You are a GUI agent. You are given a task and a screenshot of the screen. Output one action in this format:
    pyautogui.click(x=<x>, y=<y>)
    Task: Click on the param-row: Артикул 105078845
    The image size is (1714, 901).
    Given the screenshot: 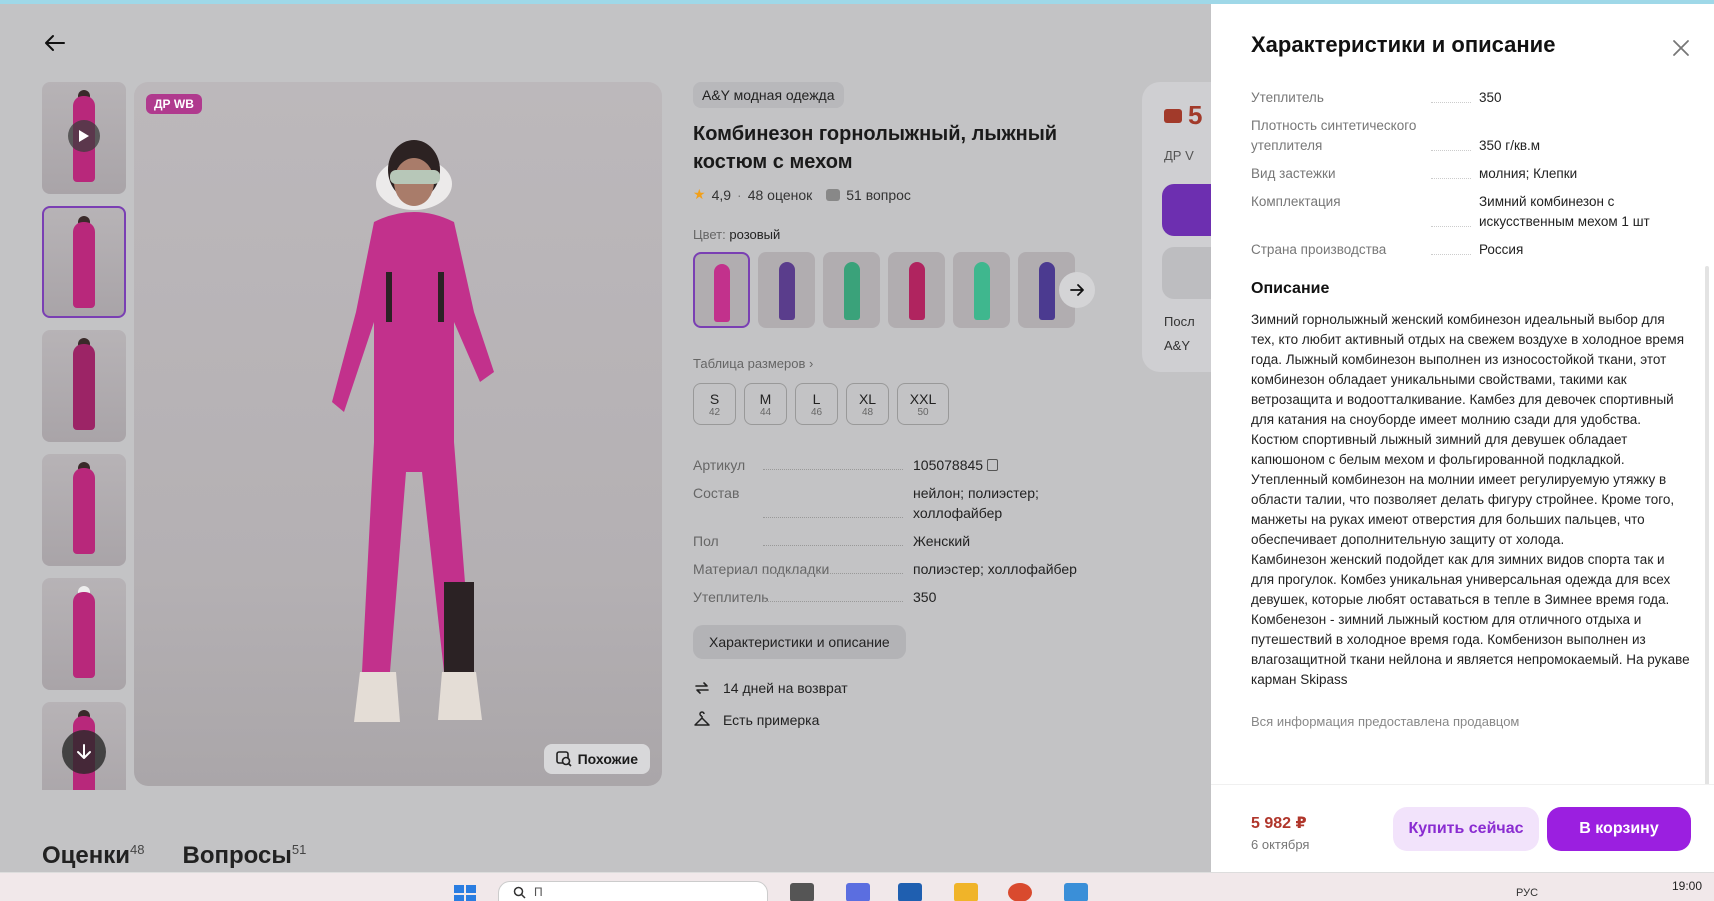 What is the action you would take?
    pyautogui.click(x=893, y=465)
    